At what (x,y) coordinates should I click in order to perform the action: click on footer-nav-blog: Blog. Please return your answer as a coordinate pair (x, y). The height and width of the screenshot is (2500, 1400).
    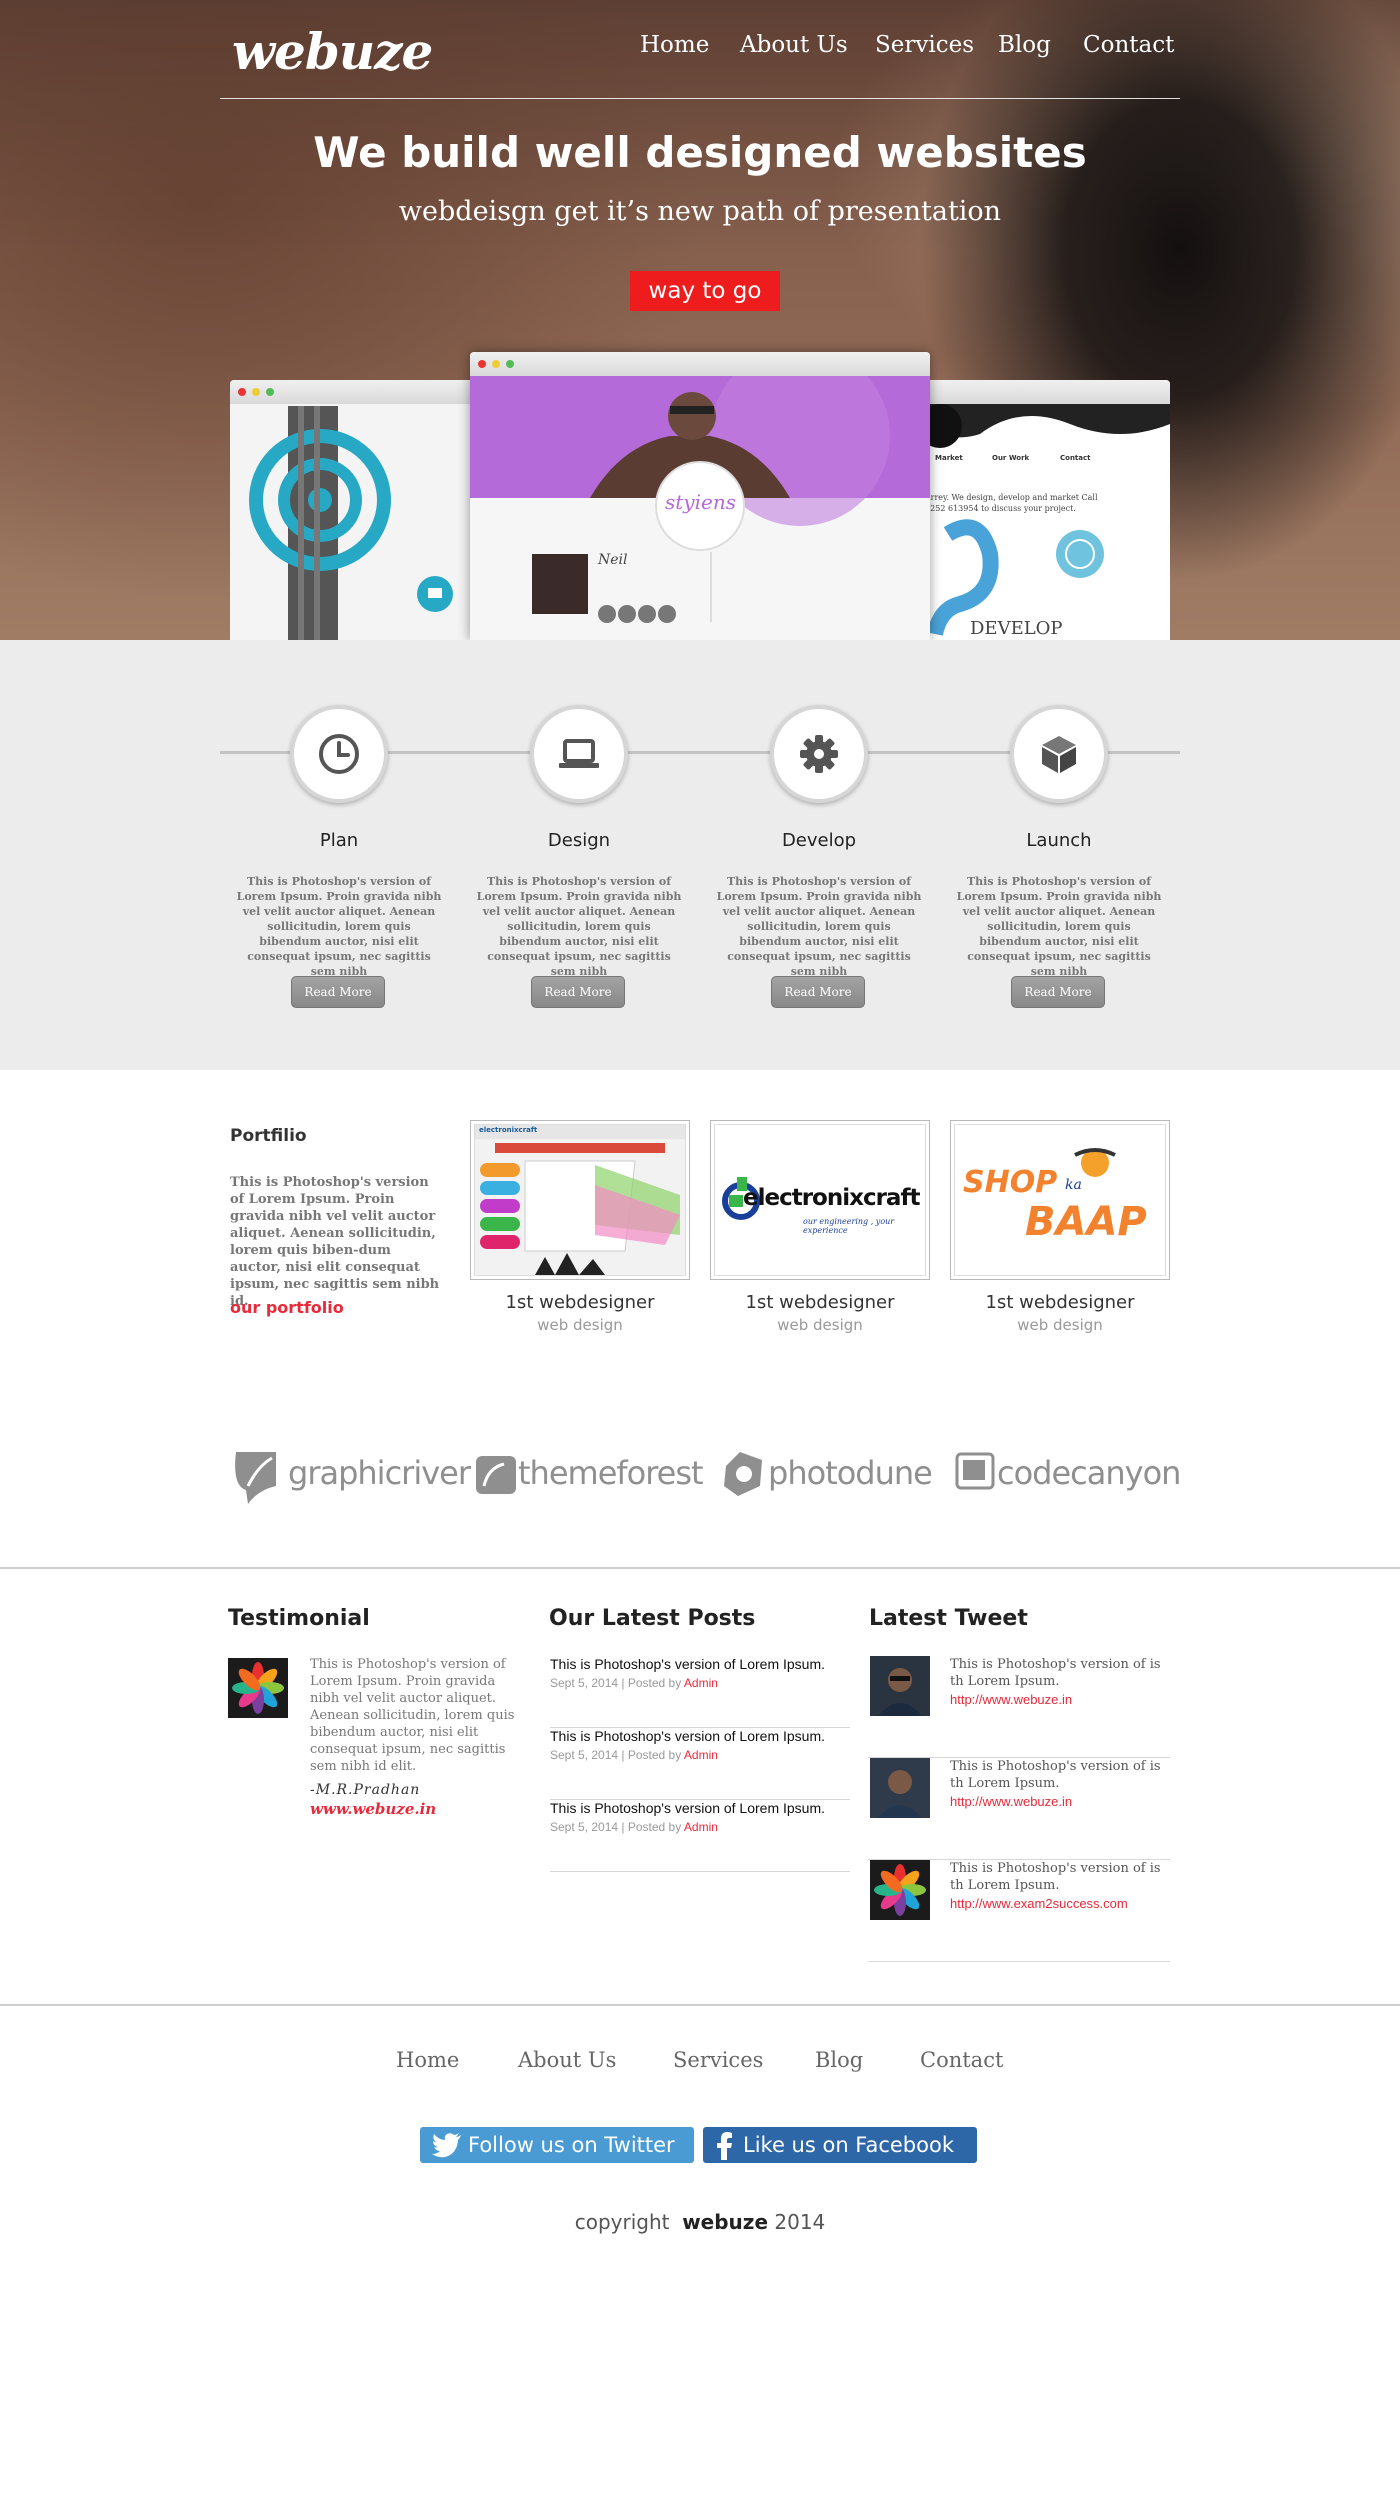
    Looking at the image, I should click on (839, 2060).